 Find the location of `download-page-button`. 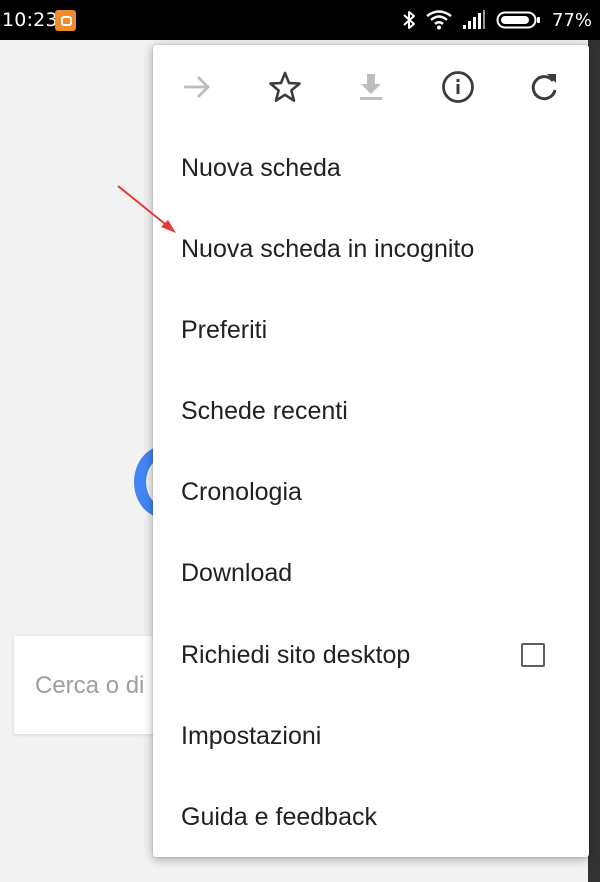

download-page-button is located at coordinates (371, 87).